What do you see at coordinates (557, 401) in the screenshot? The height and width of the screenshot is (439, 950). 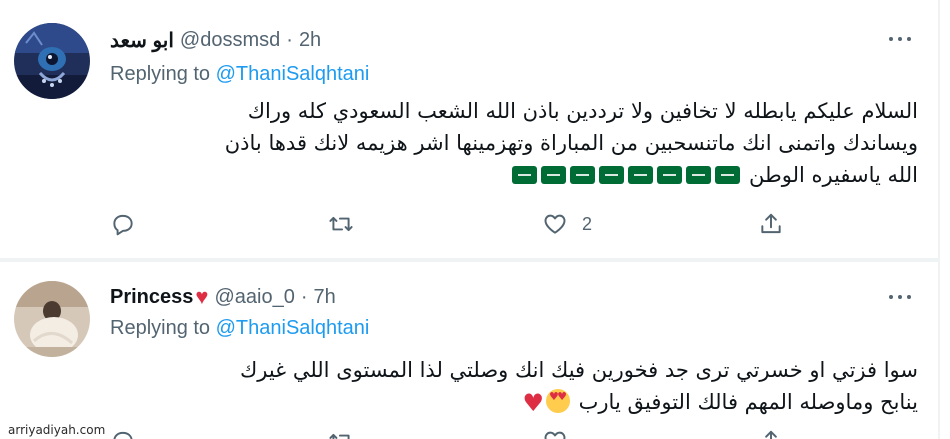 I see `heart-eyes-emoji-icon` at bounding box center [557, 401].